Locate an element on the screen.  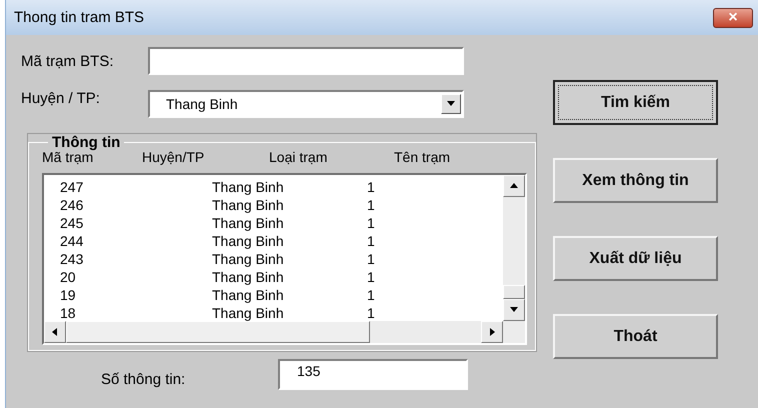
district-dropdown: Thang Binh is located at coordinates (306, 104).